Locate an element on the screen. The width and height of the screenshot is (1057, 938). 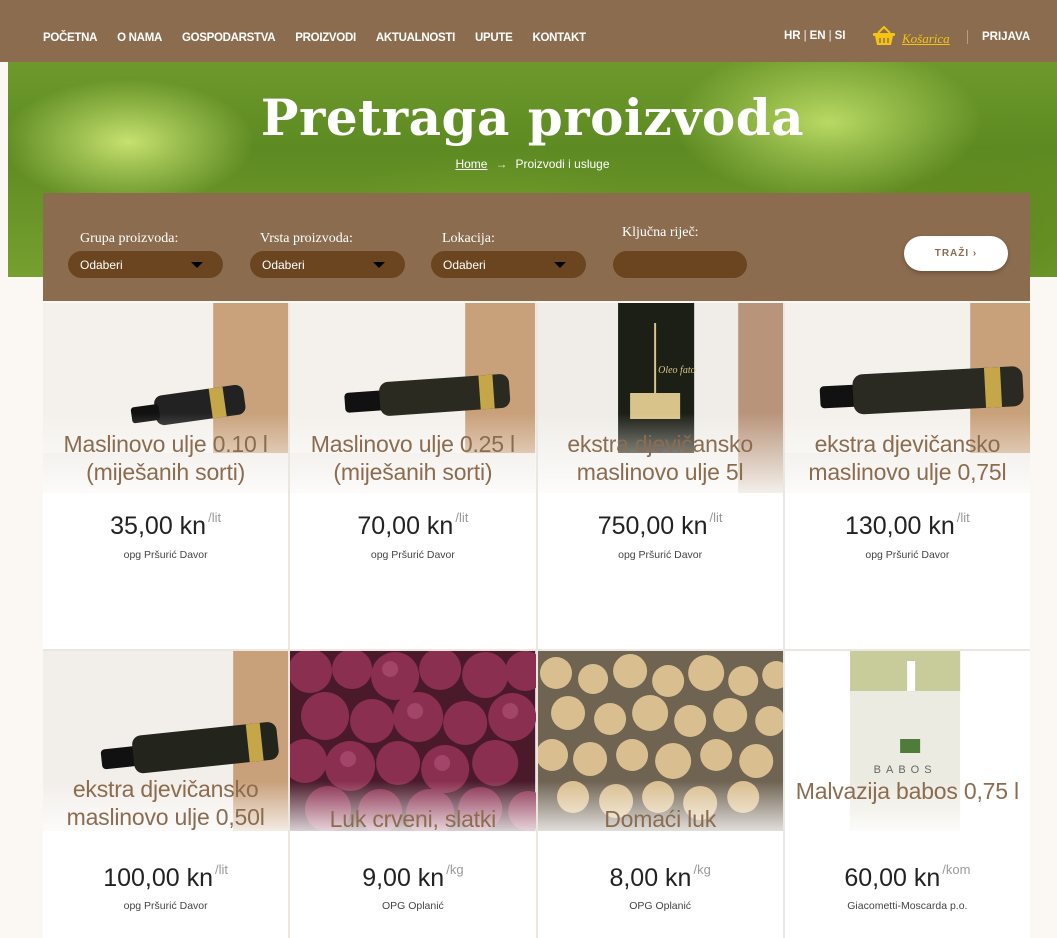
group-select: Odaberi is located at coordinates (145, 264).